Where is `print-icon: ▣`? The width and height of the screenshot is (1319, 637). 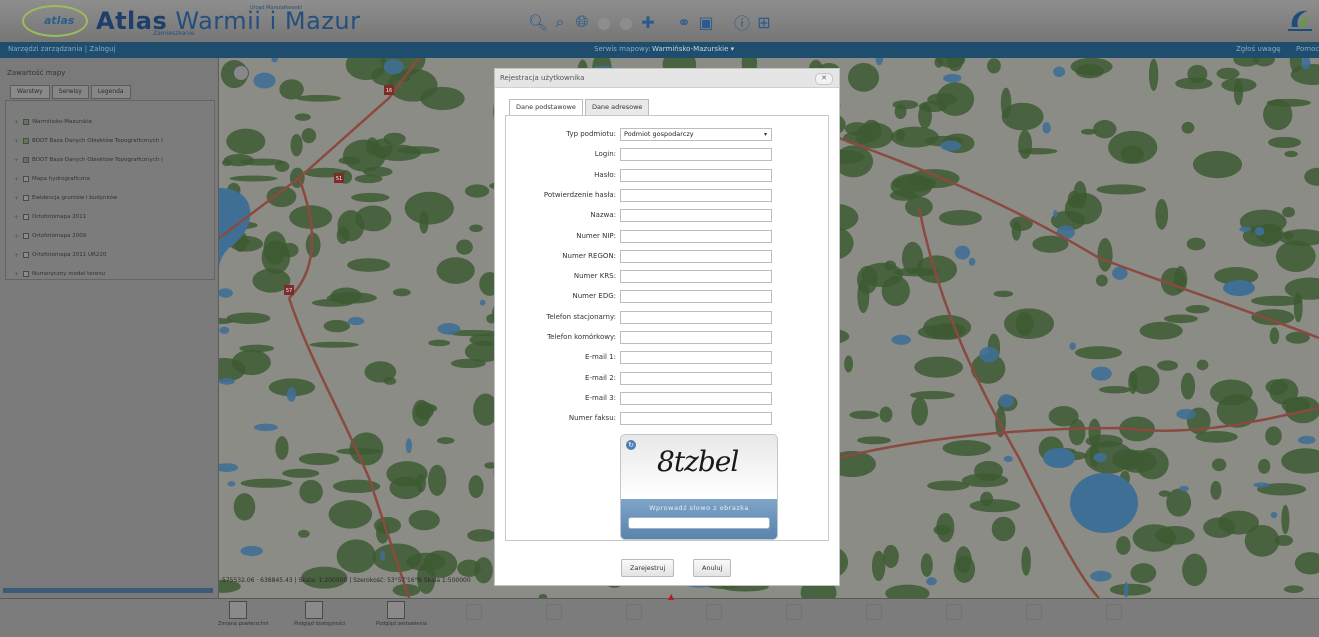
print-icon: ▣ is located at coordinates (706, 22).